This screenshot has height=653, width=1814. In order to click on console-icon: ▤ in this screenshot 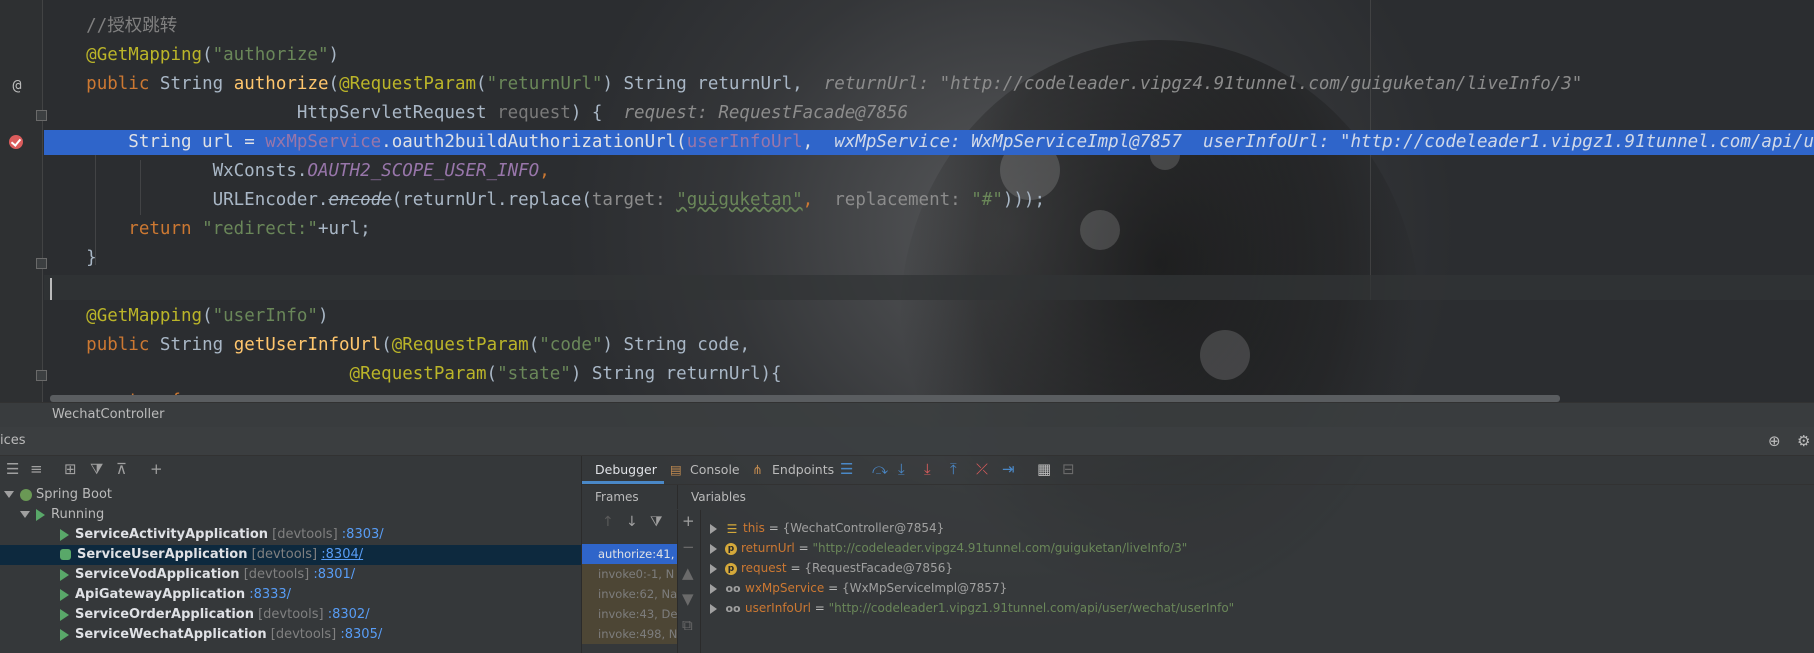, I will do `click(676, 469)`.